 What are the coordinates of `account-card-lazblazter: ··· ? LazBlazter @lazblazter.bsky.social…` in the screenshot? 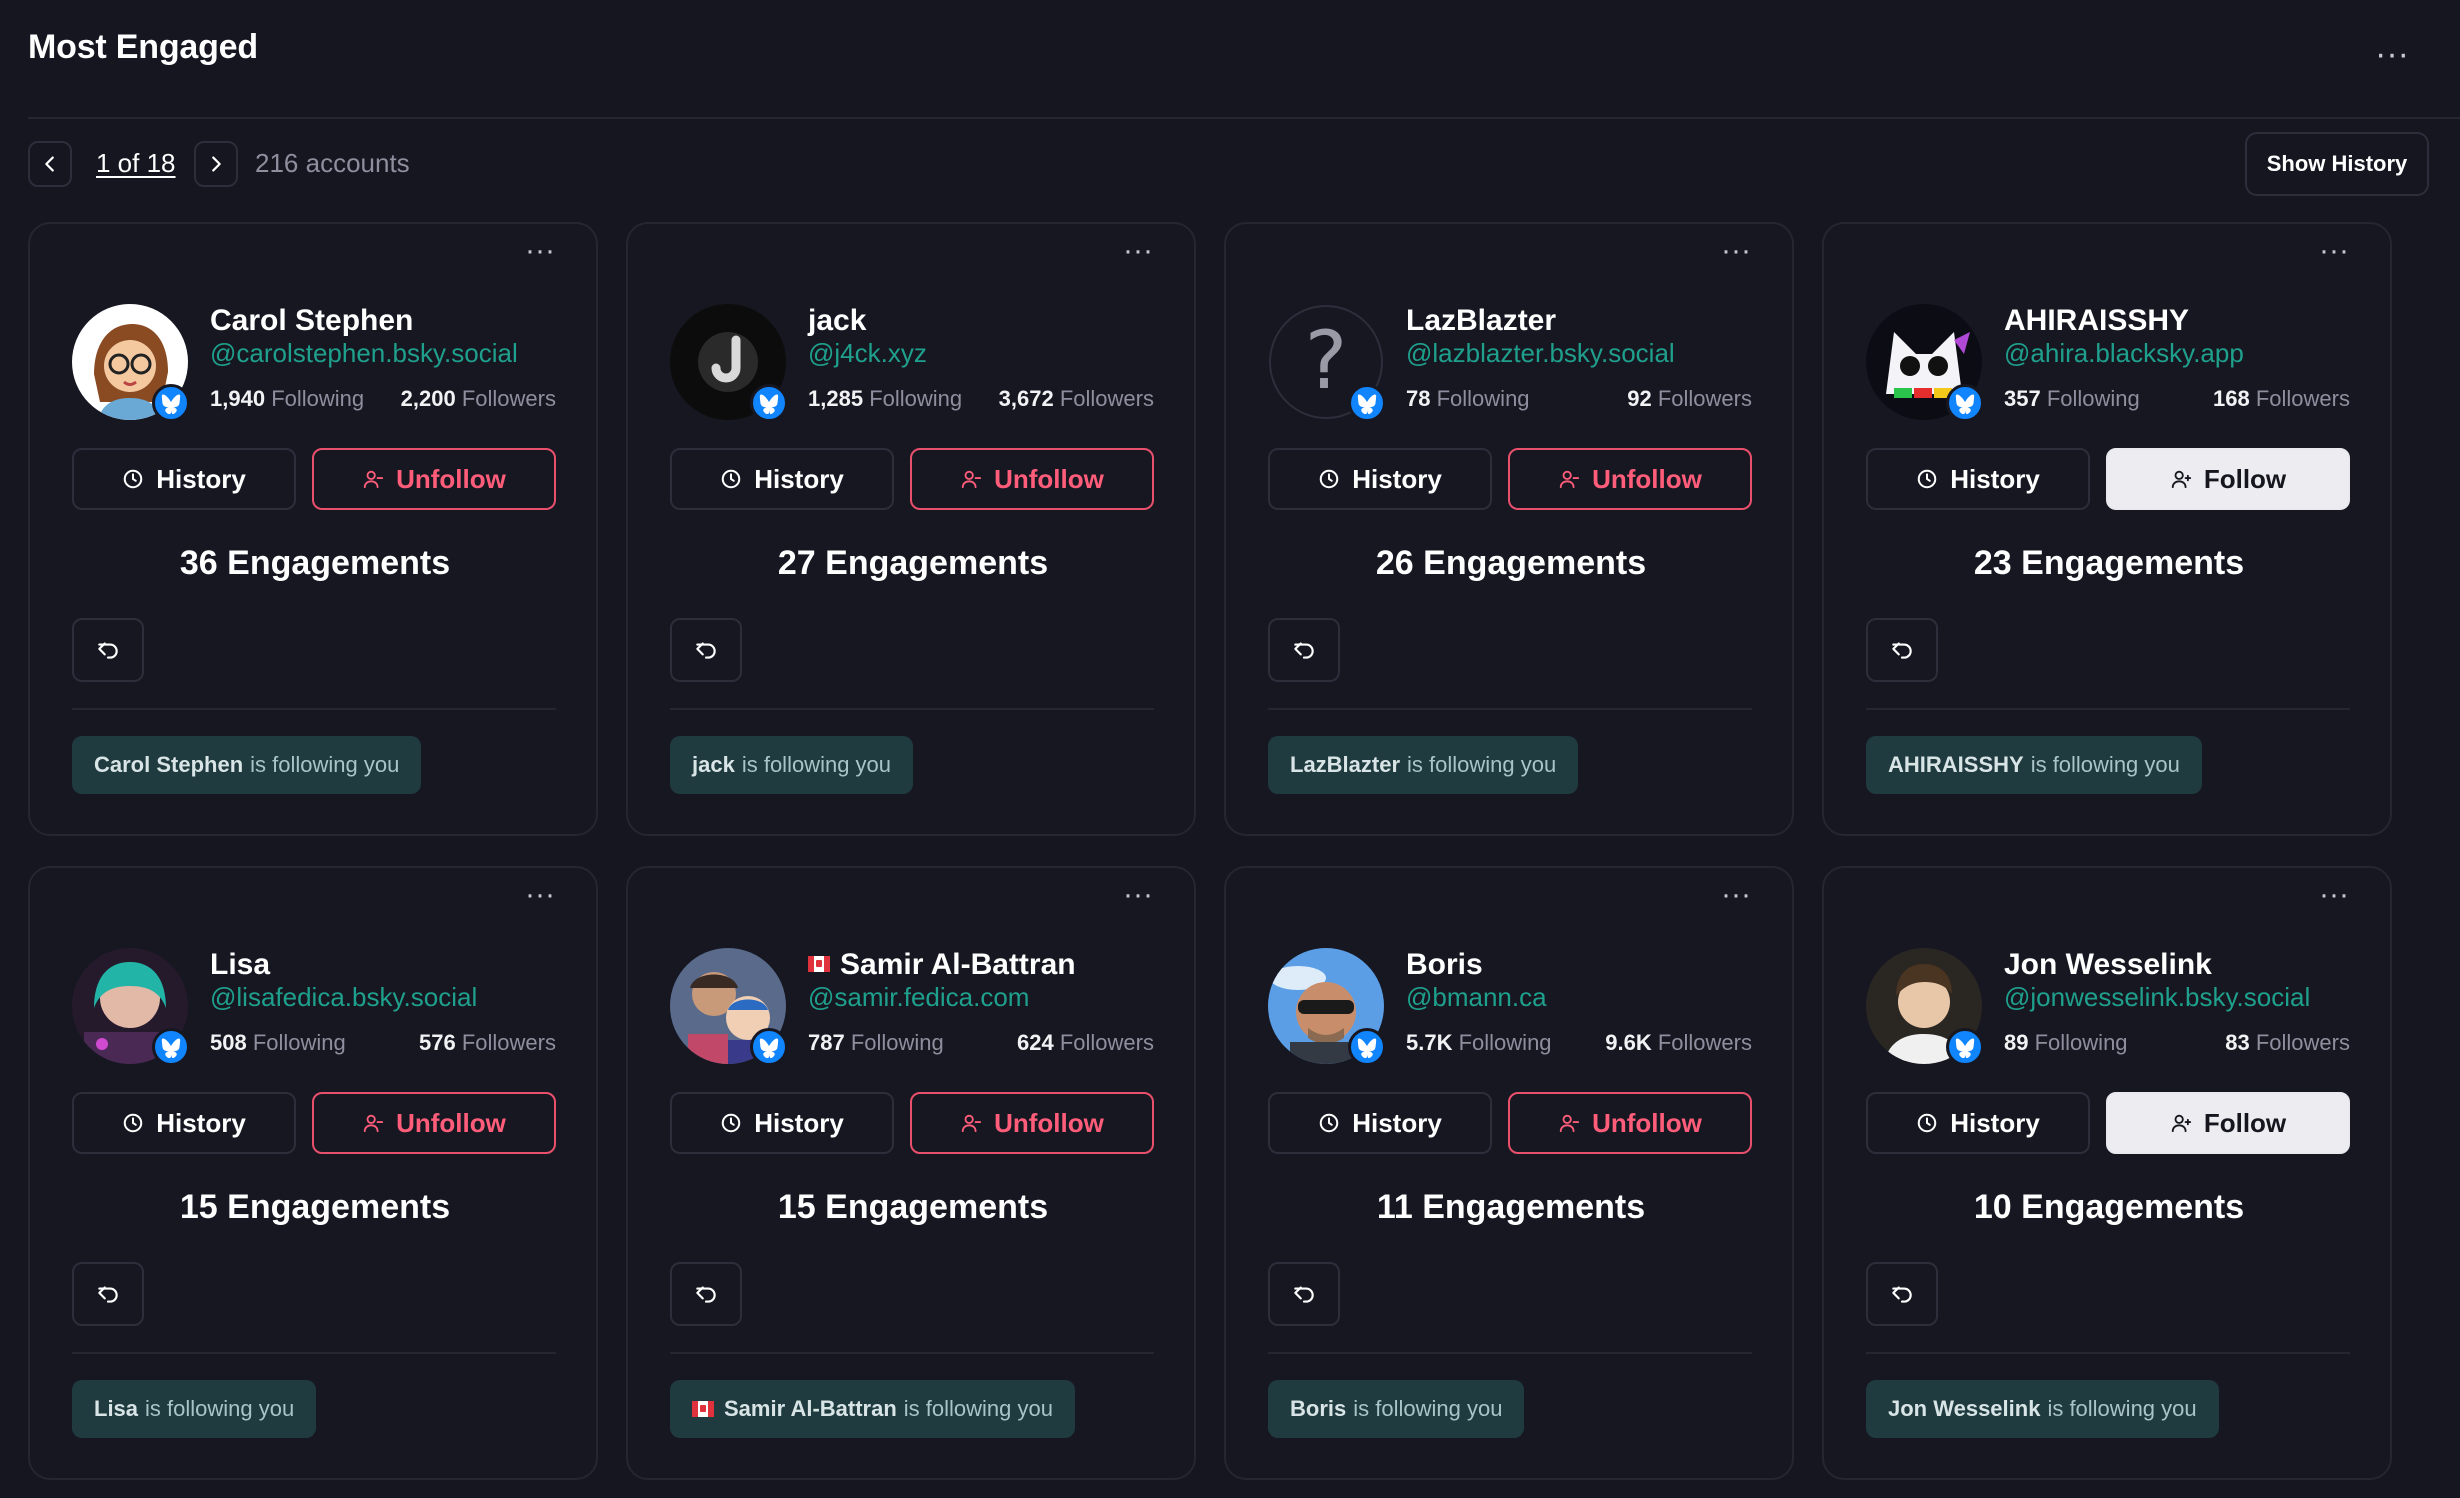 It's located at (1509, 529).